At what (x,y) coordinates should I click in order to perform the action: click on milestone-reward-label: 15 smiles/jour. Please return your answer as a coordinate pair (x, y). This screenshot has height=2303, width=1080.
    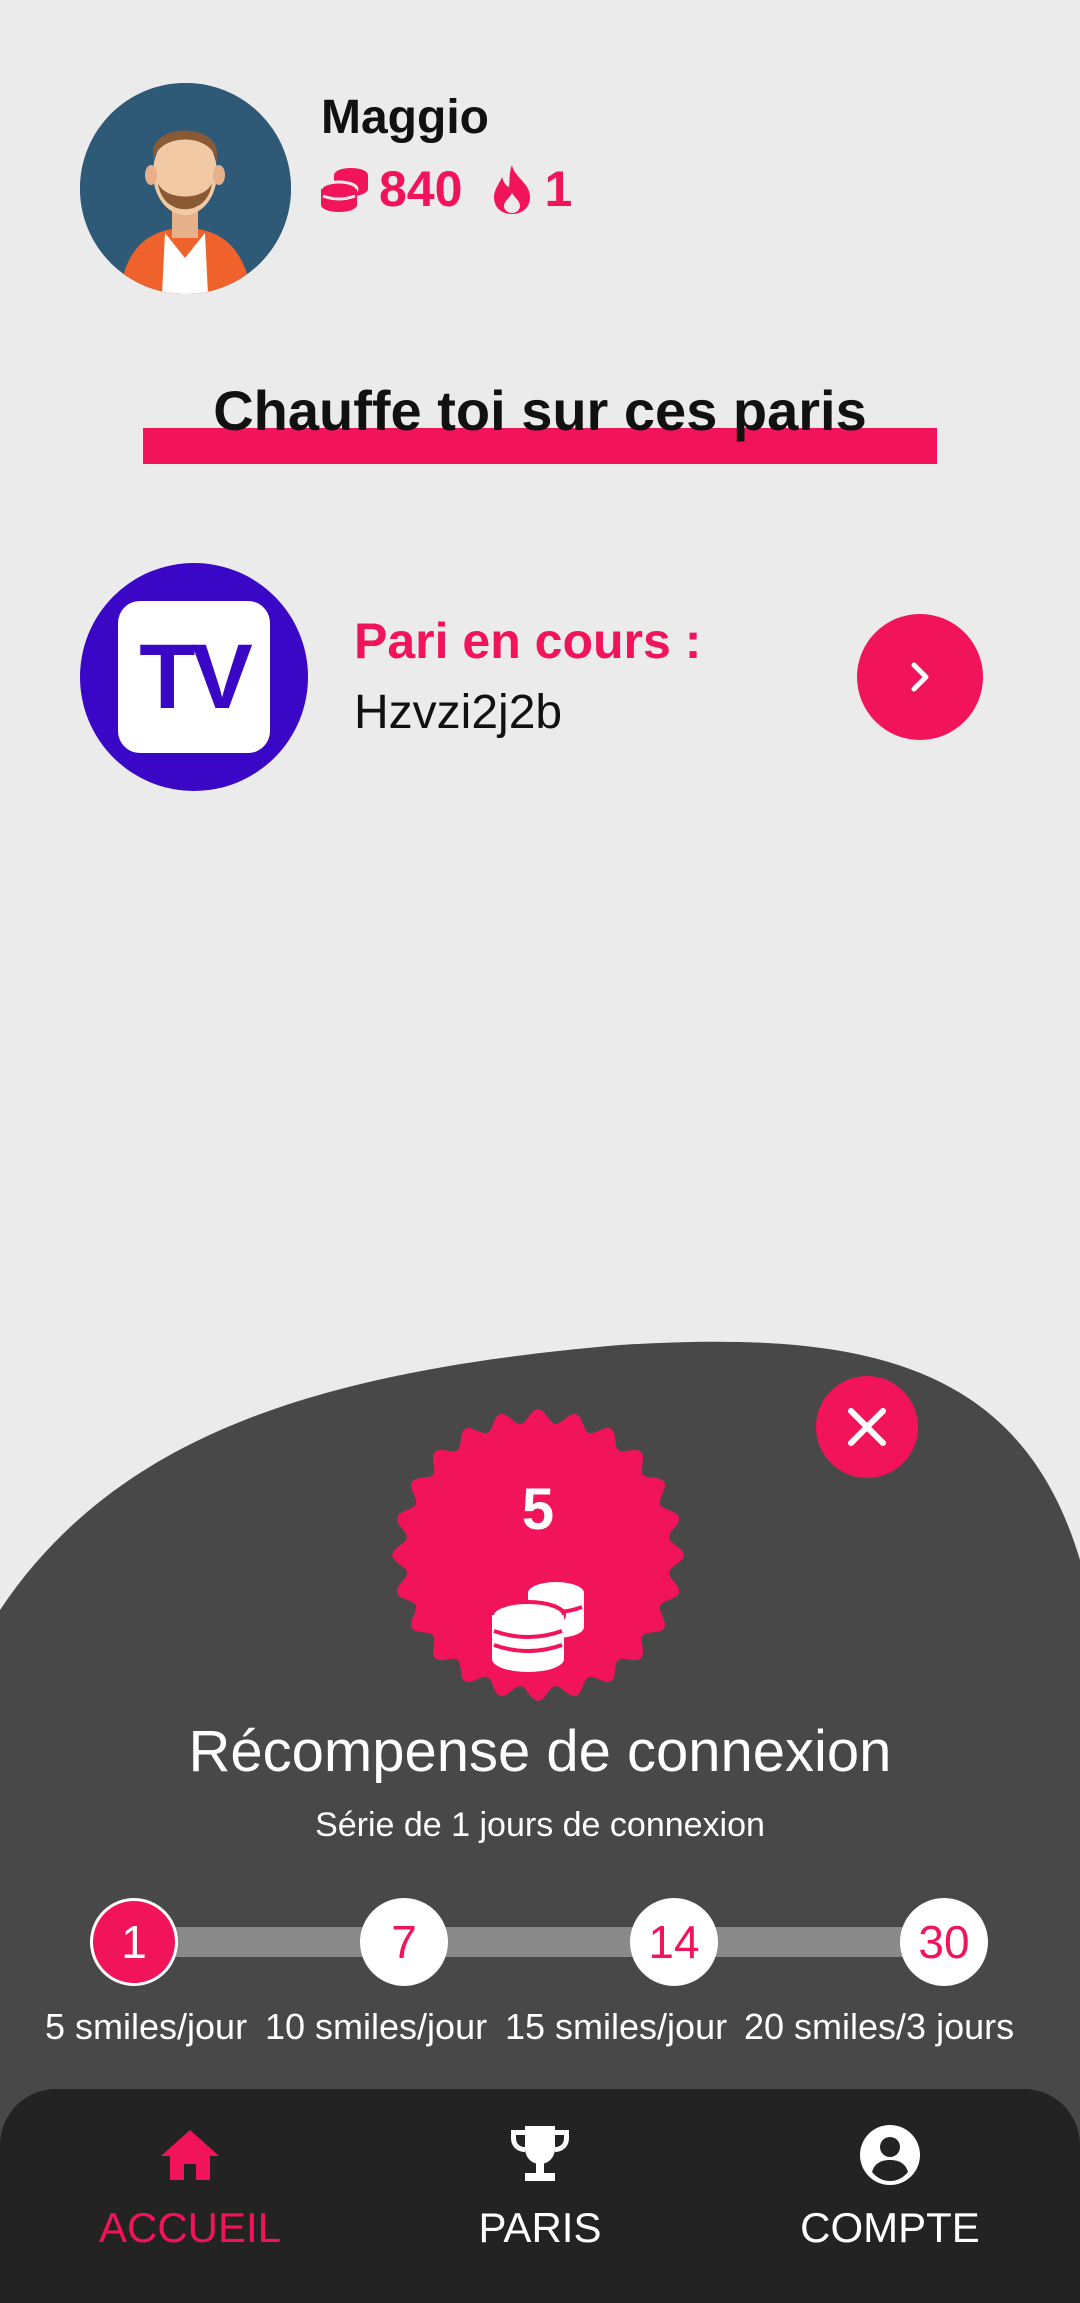
    Looking at the image, I should click on (616, 2026).